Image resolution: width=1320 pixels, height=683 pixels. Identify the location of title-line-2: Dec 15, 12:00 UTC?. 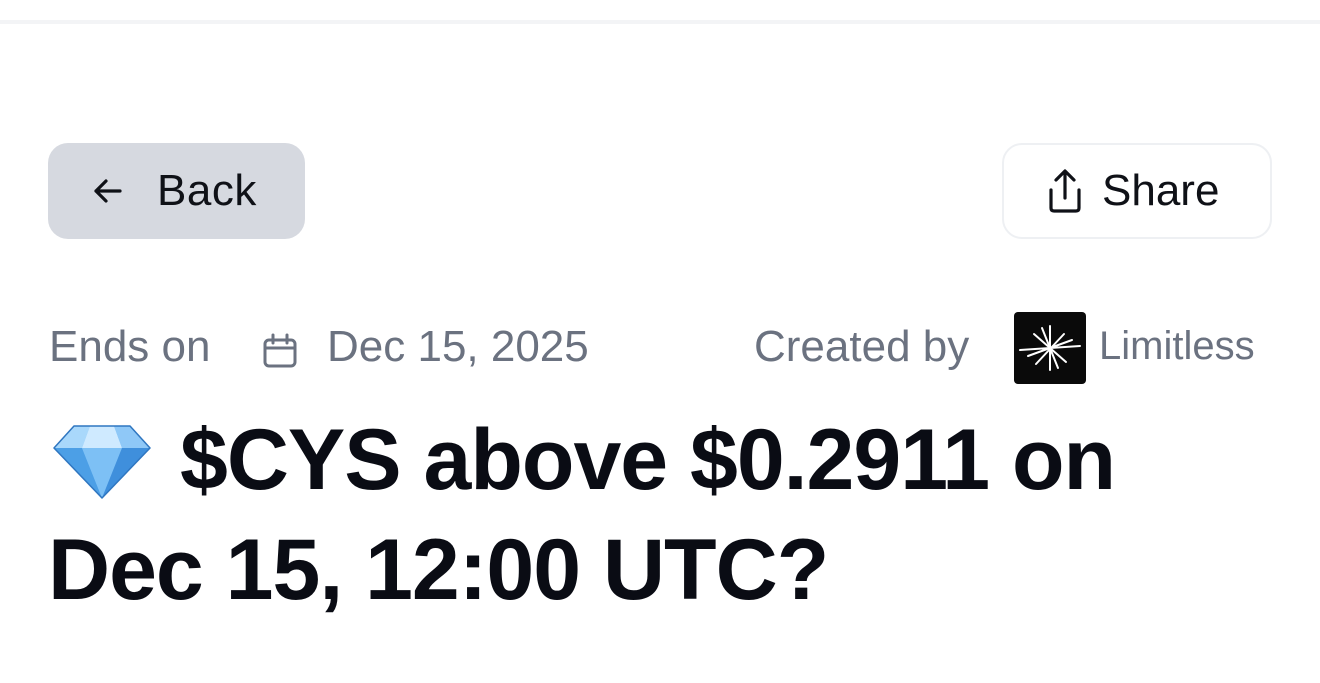
(668, 570).